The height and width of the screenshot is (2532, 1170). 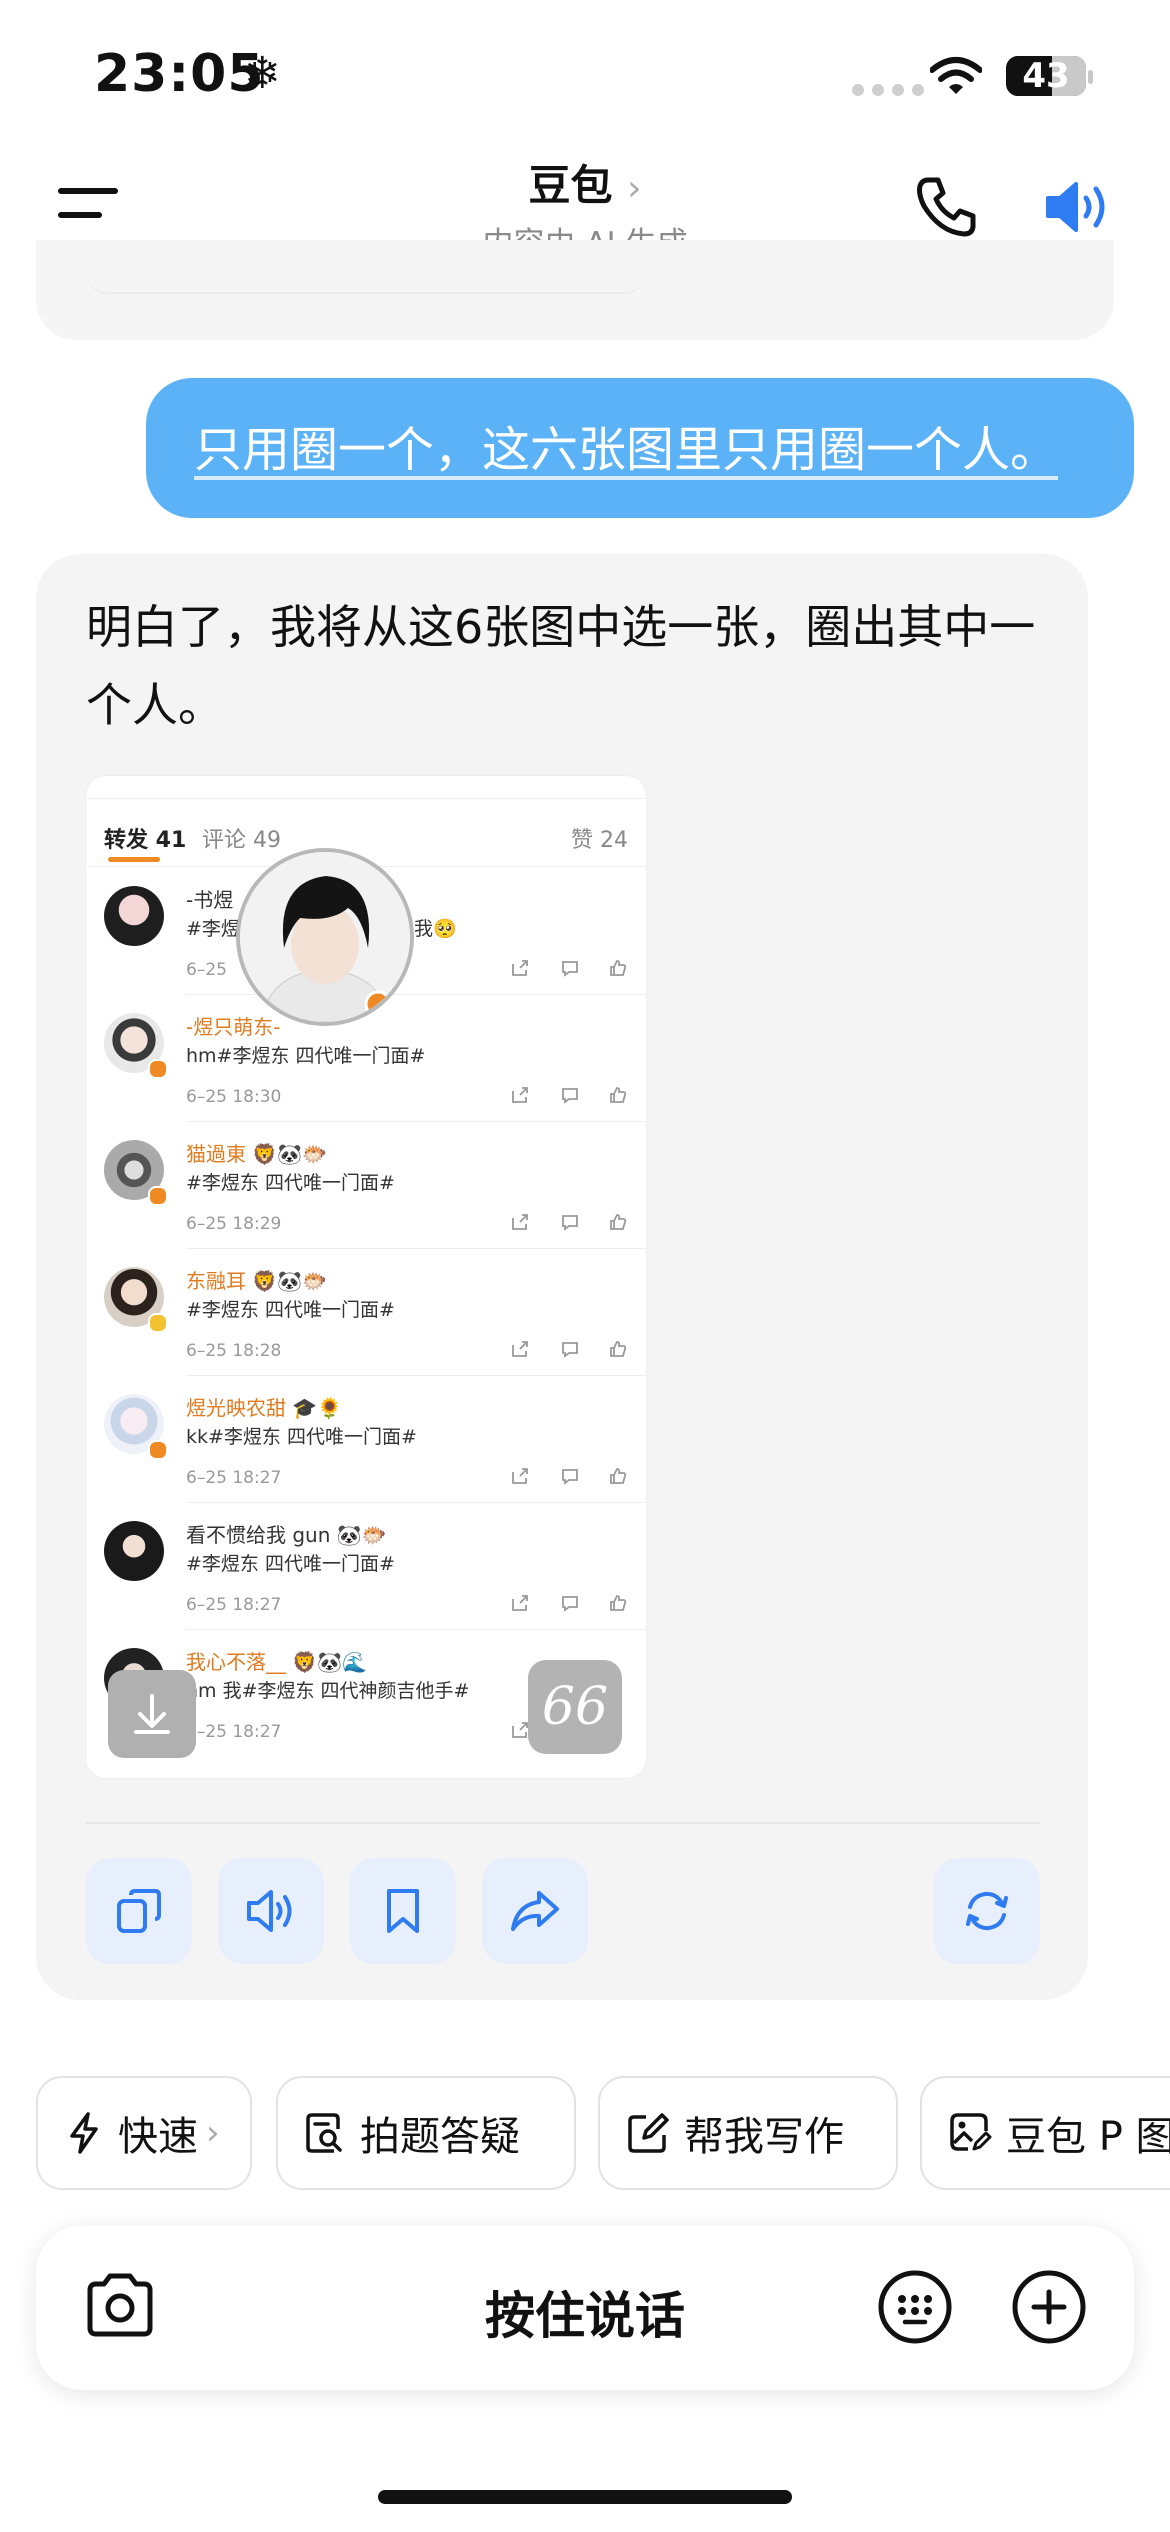 I want to click on bookmark-button, so click(x=403, y=1911).